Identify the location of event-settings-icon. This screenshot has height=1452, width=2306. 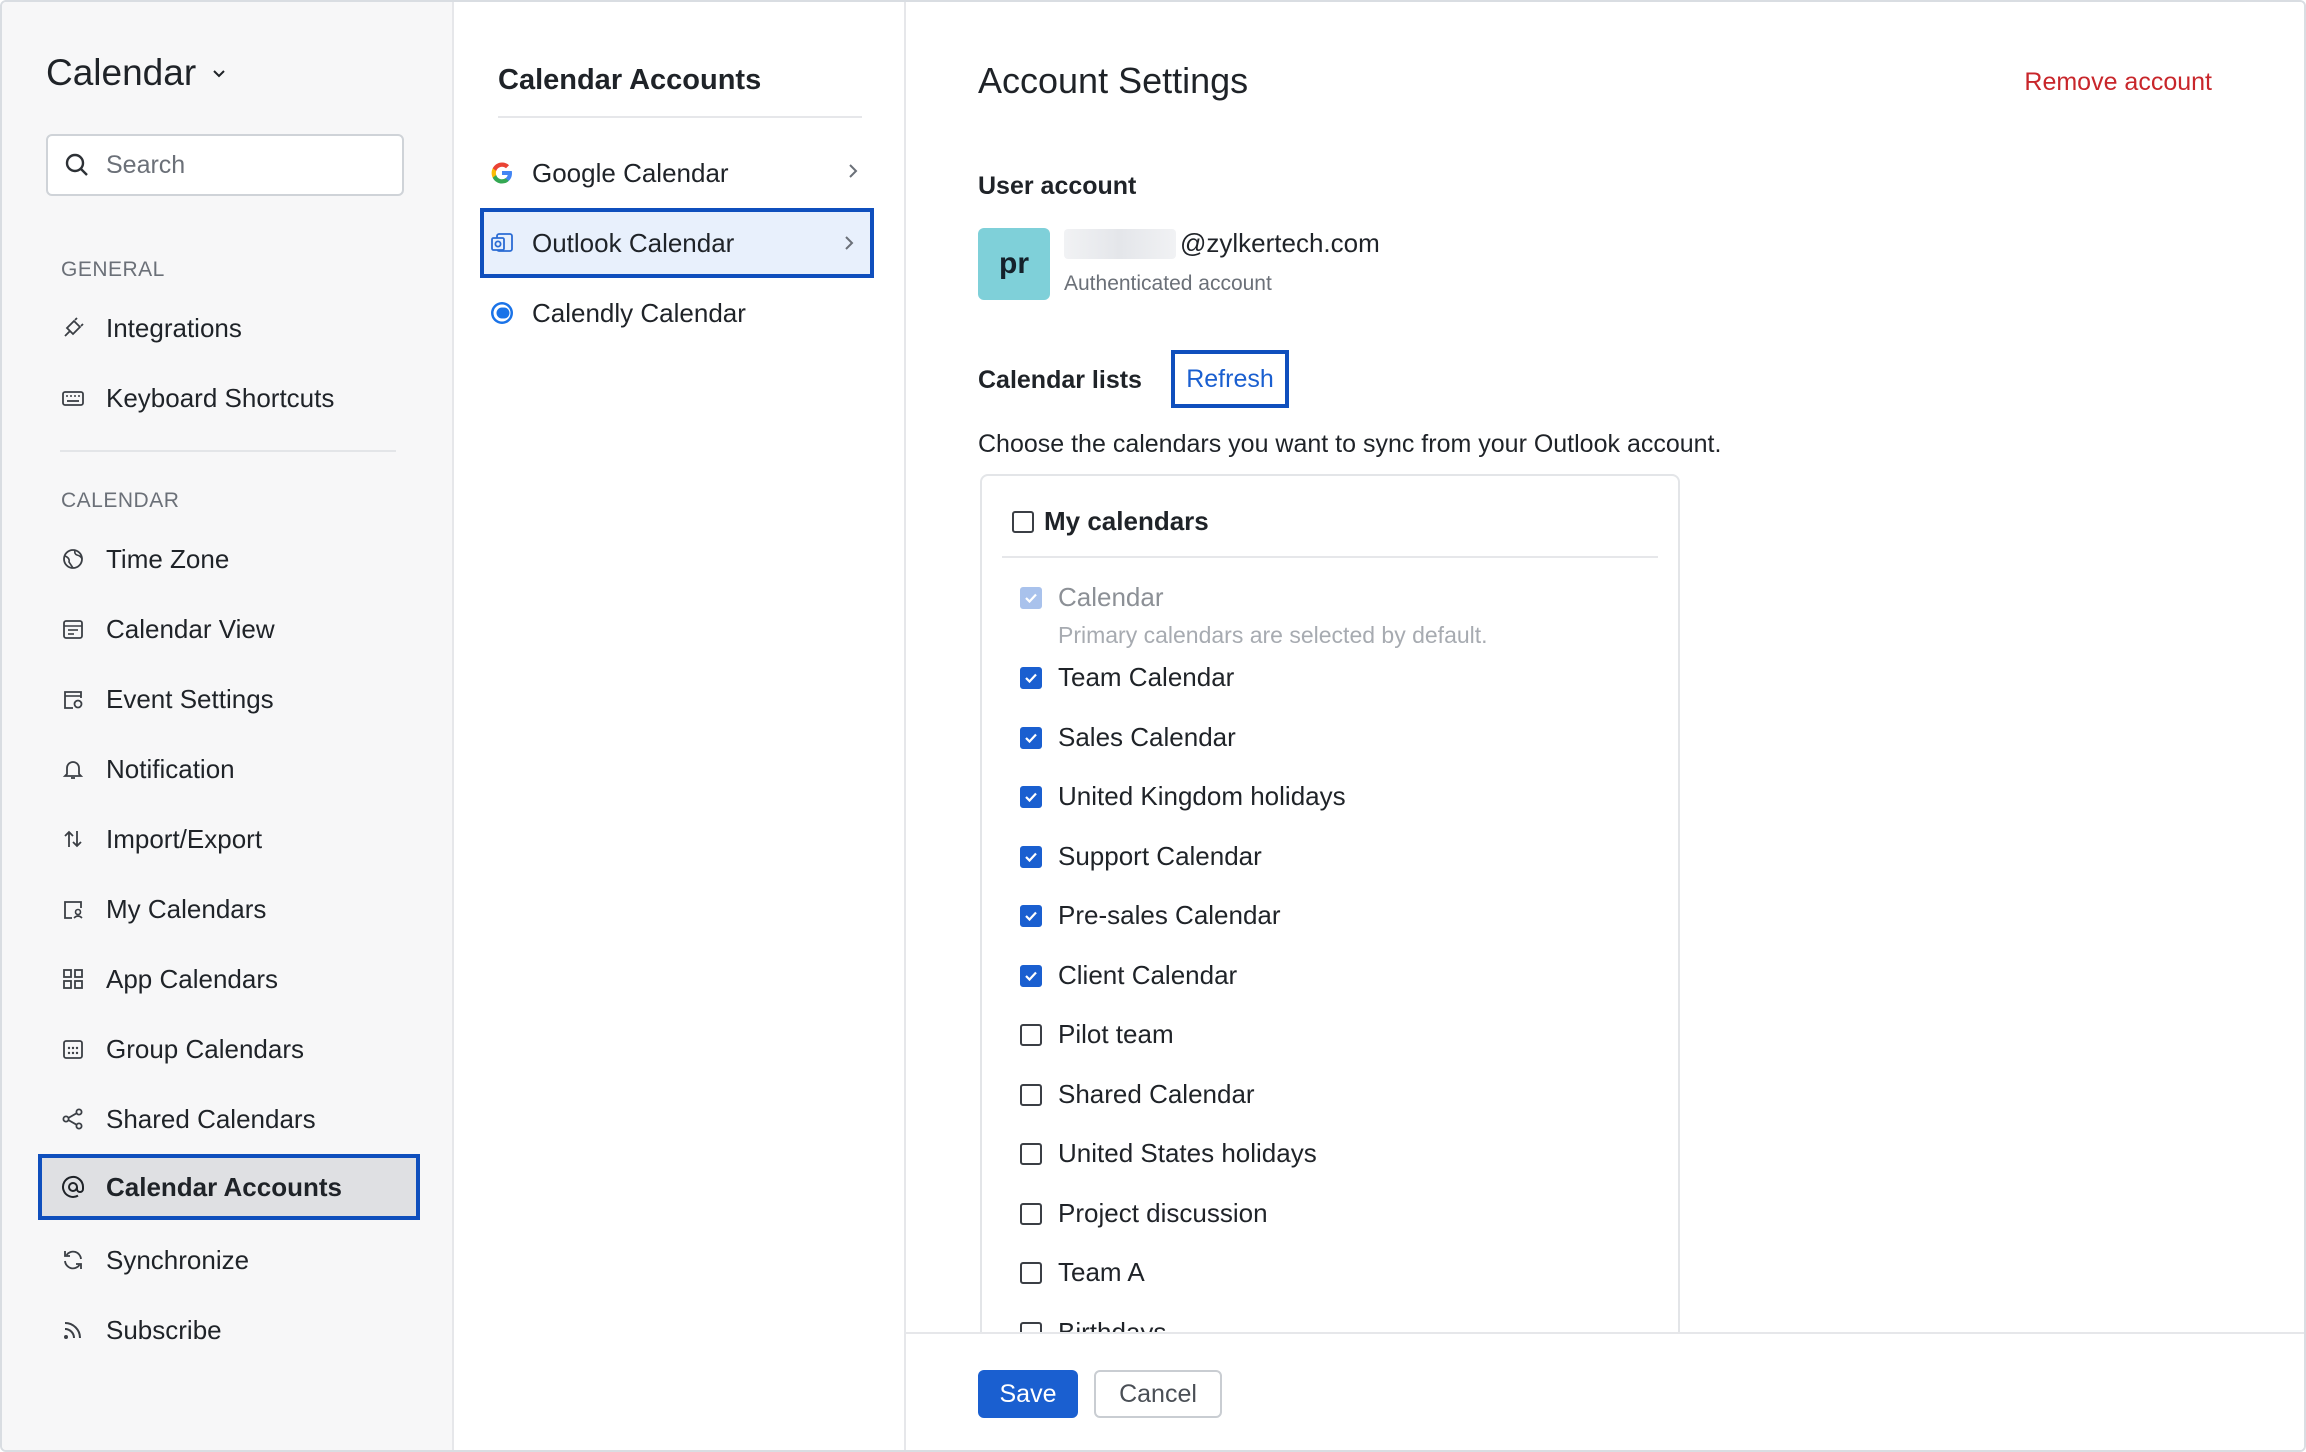
(73, 699).